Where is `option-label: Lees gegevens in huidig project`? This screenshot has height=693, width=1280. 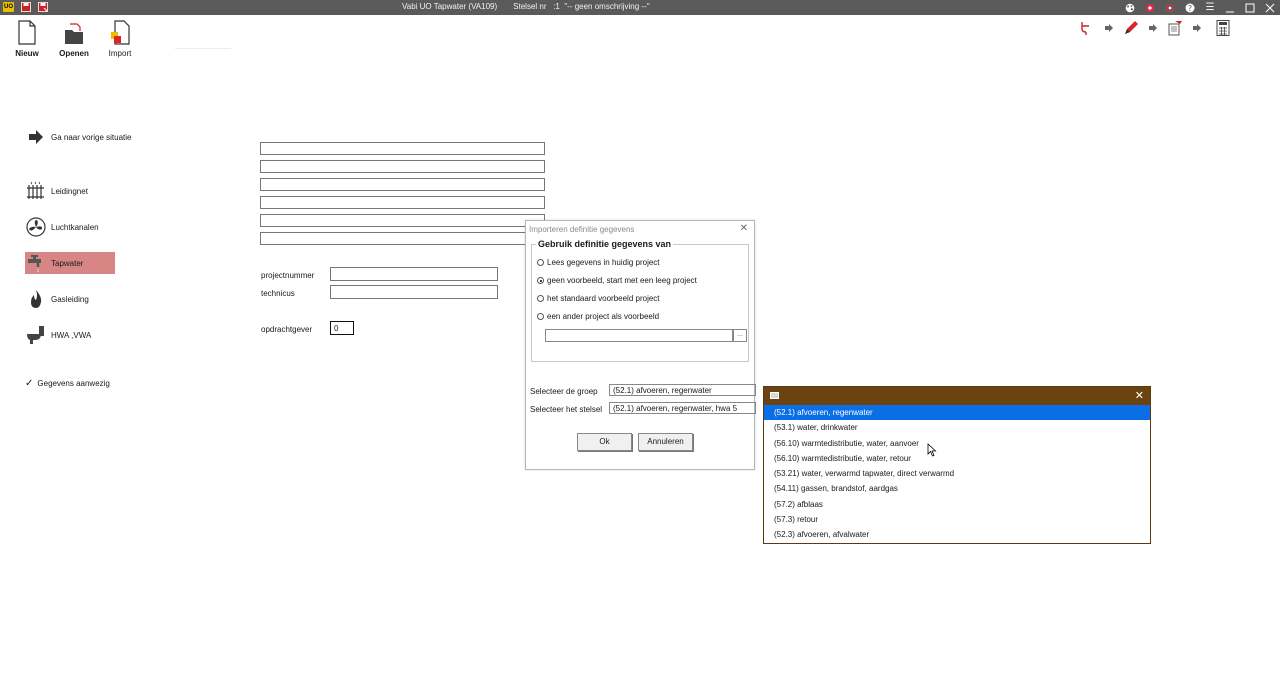 option-label: Lees gegevens in huidig project is located at coordinates (603, 262).